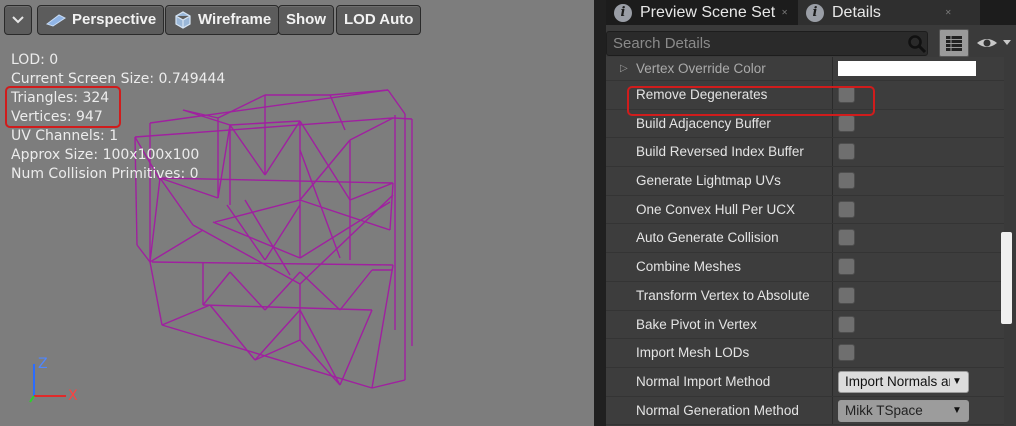  I want to click on property-dropdown: Mikk TSpace ▼, so click(903, 410).